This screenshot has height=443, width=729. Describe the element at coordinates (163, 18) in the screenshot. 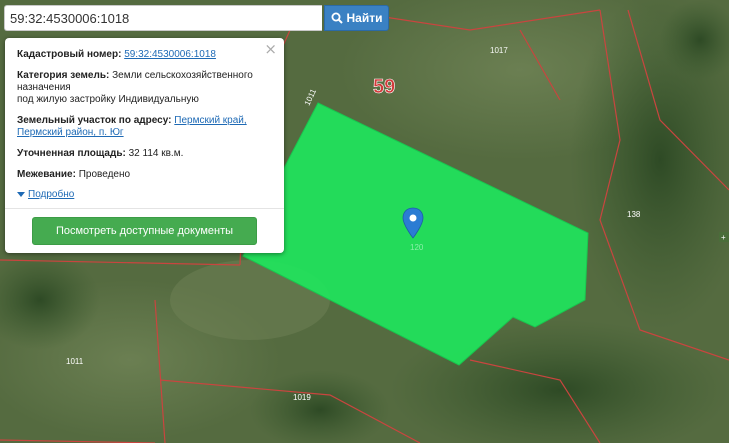

I see `search-input` at that location.